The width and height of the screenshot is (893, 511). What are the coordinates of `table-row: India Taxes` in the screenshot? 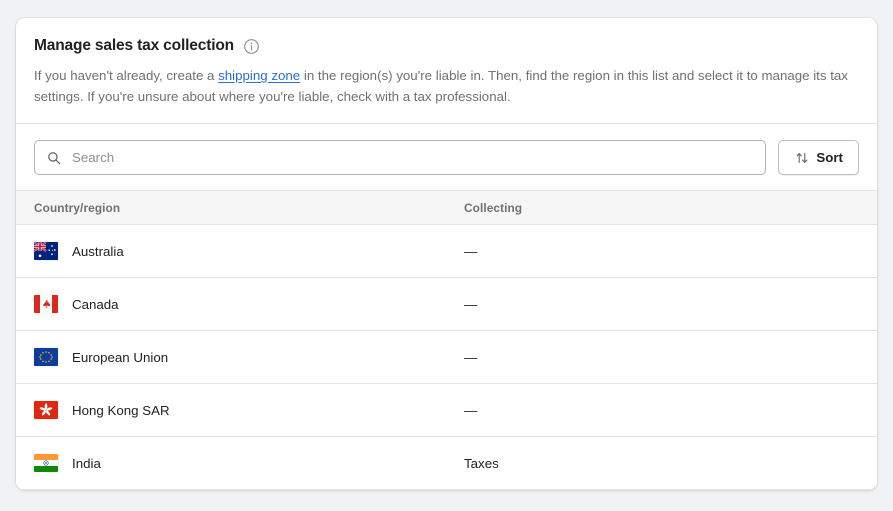 It's located at (446, 463).